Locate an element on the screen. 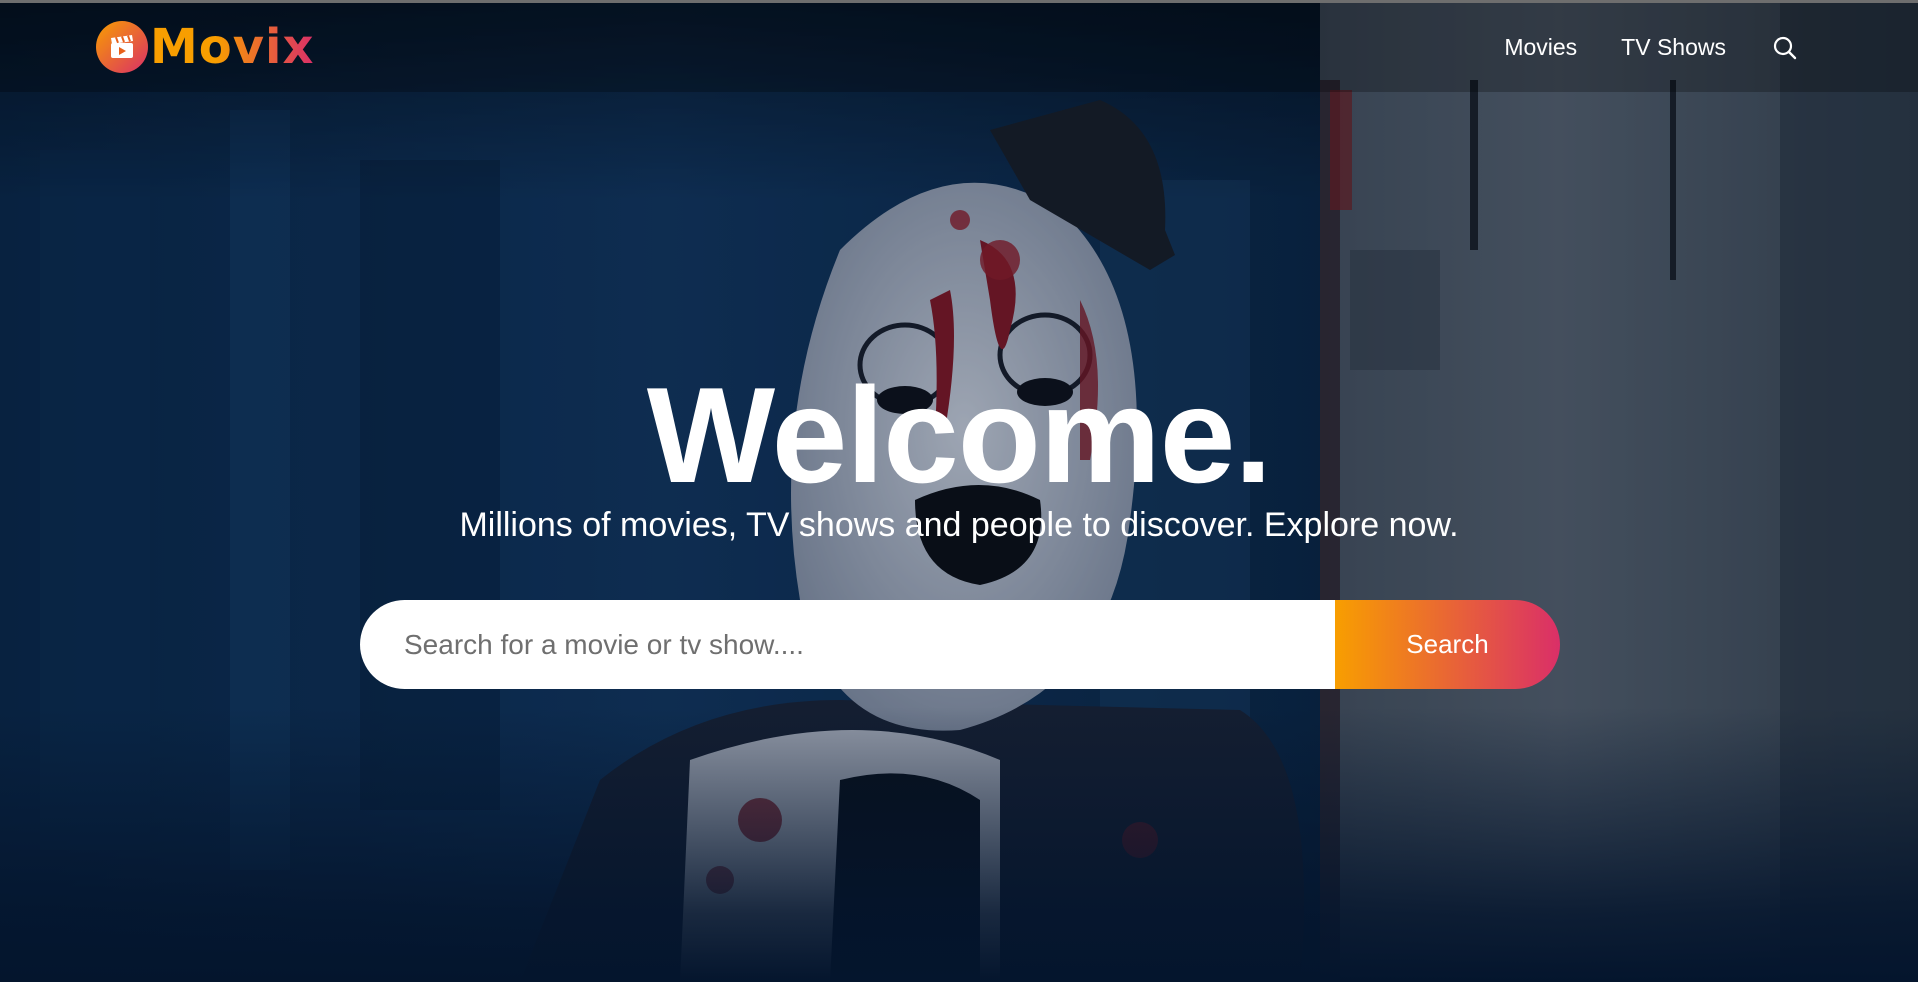  nav-item-movies: Movies is located at coordinates (1540, 47).